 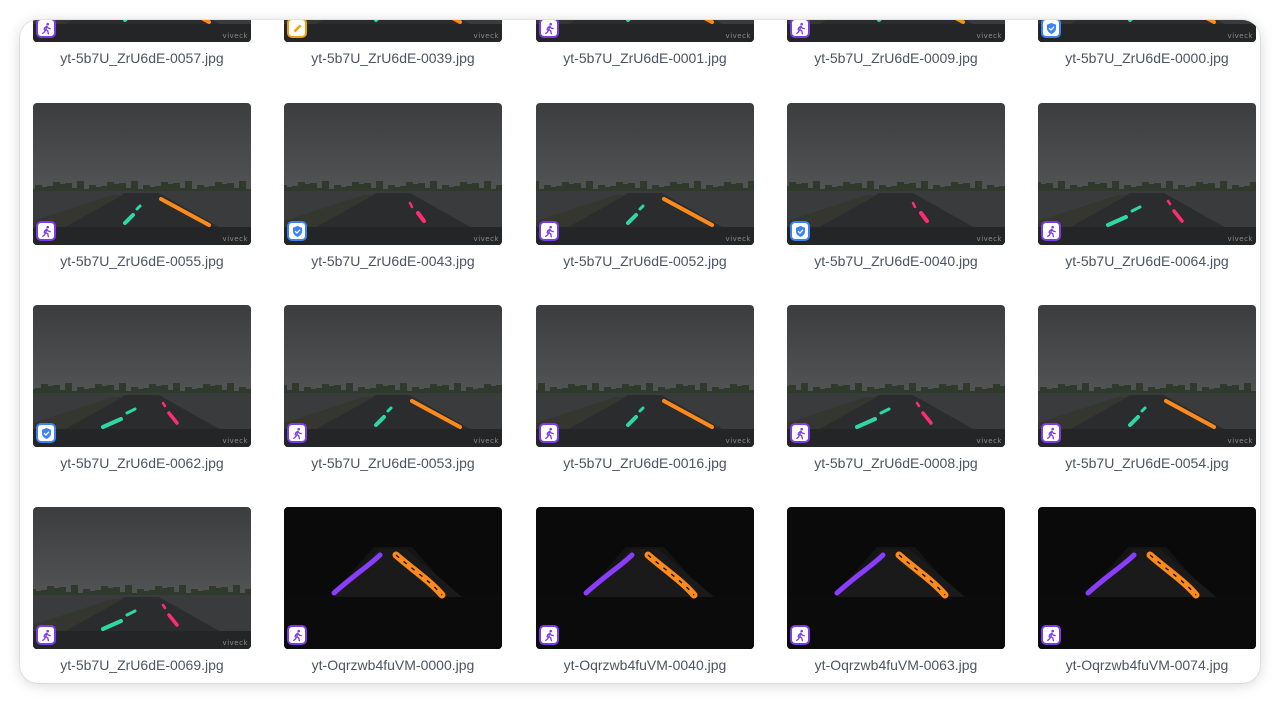 I want to click on pencil-icon, so click(x=297, y=28).